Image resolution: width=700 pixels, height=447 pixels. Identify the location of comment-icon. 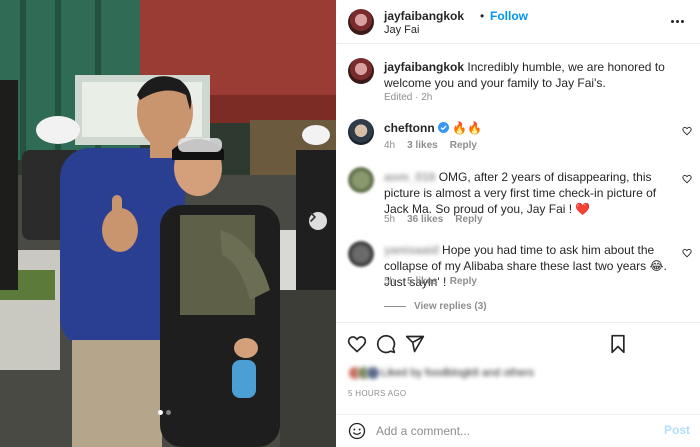
(386, 344).